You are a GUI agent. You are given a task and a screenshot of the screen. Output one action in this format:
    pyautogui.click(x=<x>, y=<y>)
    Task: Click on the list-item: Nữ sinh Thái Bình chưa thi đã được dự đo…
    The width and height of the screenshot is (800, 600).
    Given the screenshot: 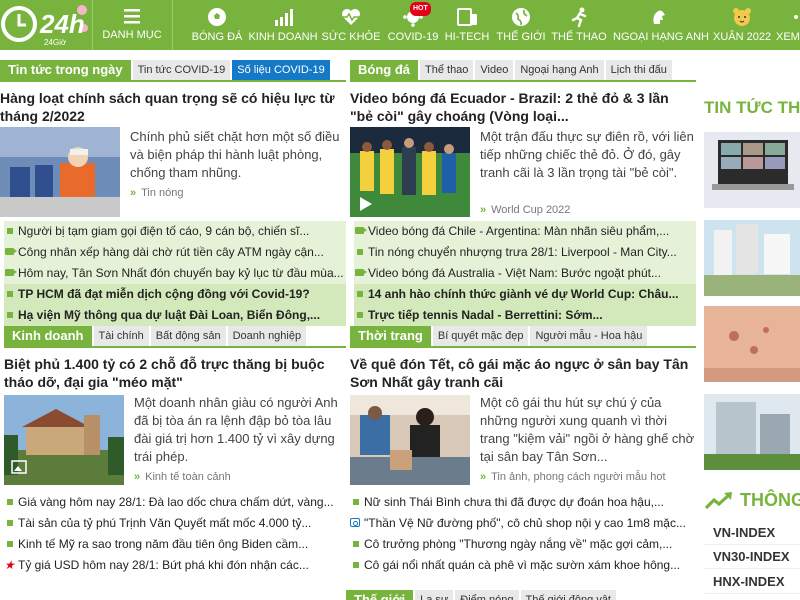 What is the action you would take?
    pyautogui.click(x=523, y=502)
    